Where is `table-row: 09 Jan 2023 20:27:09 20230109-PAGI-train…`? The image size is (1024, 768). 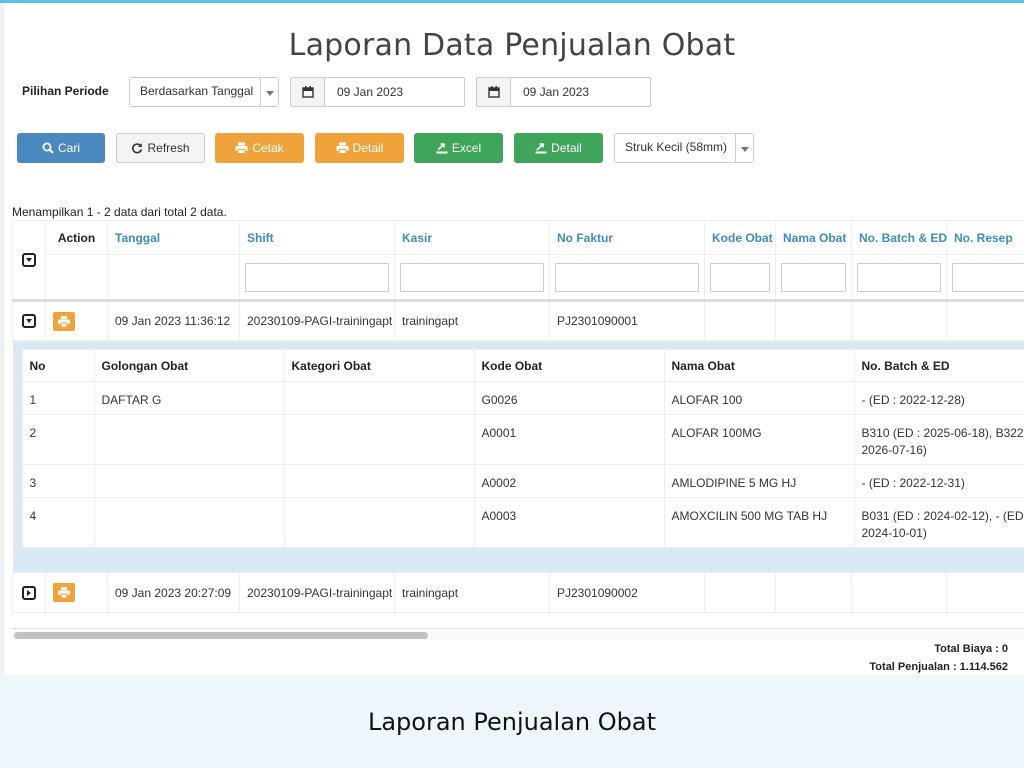
table-row: 09 Jan 2023 20:27:09 20230109-PAGI-train… is located at coordinates (518, 592).